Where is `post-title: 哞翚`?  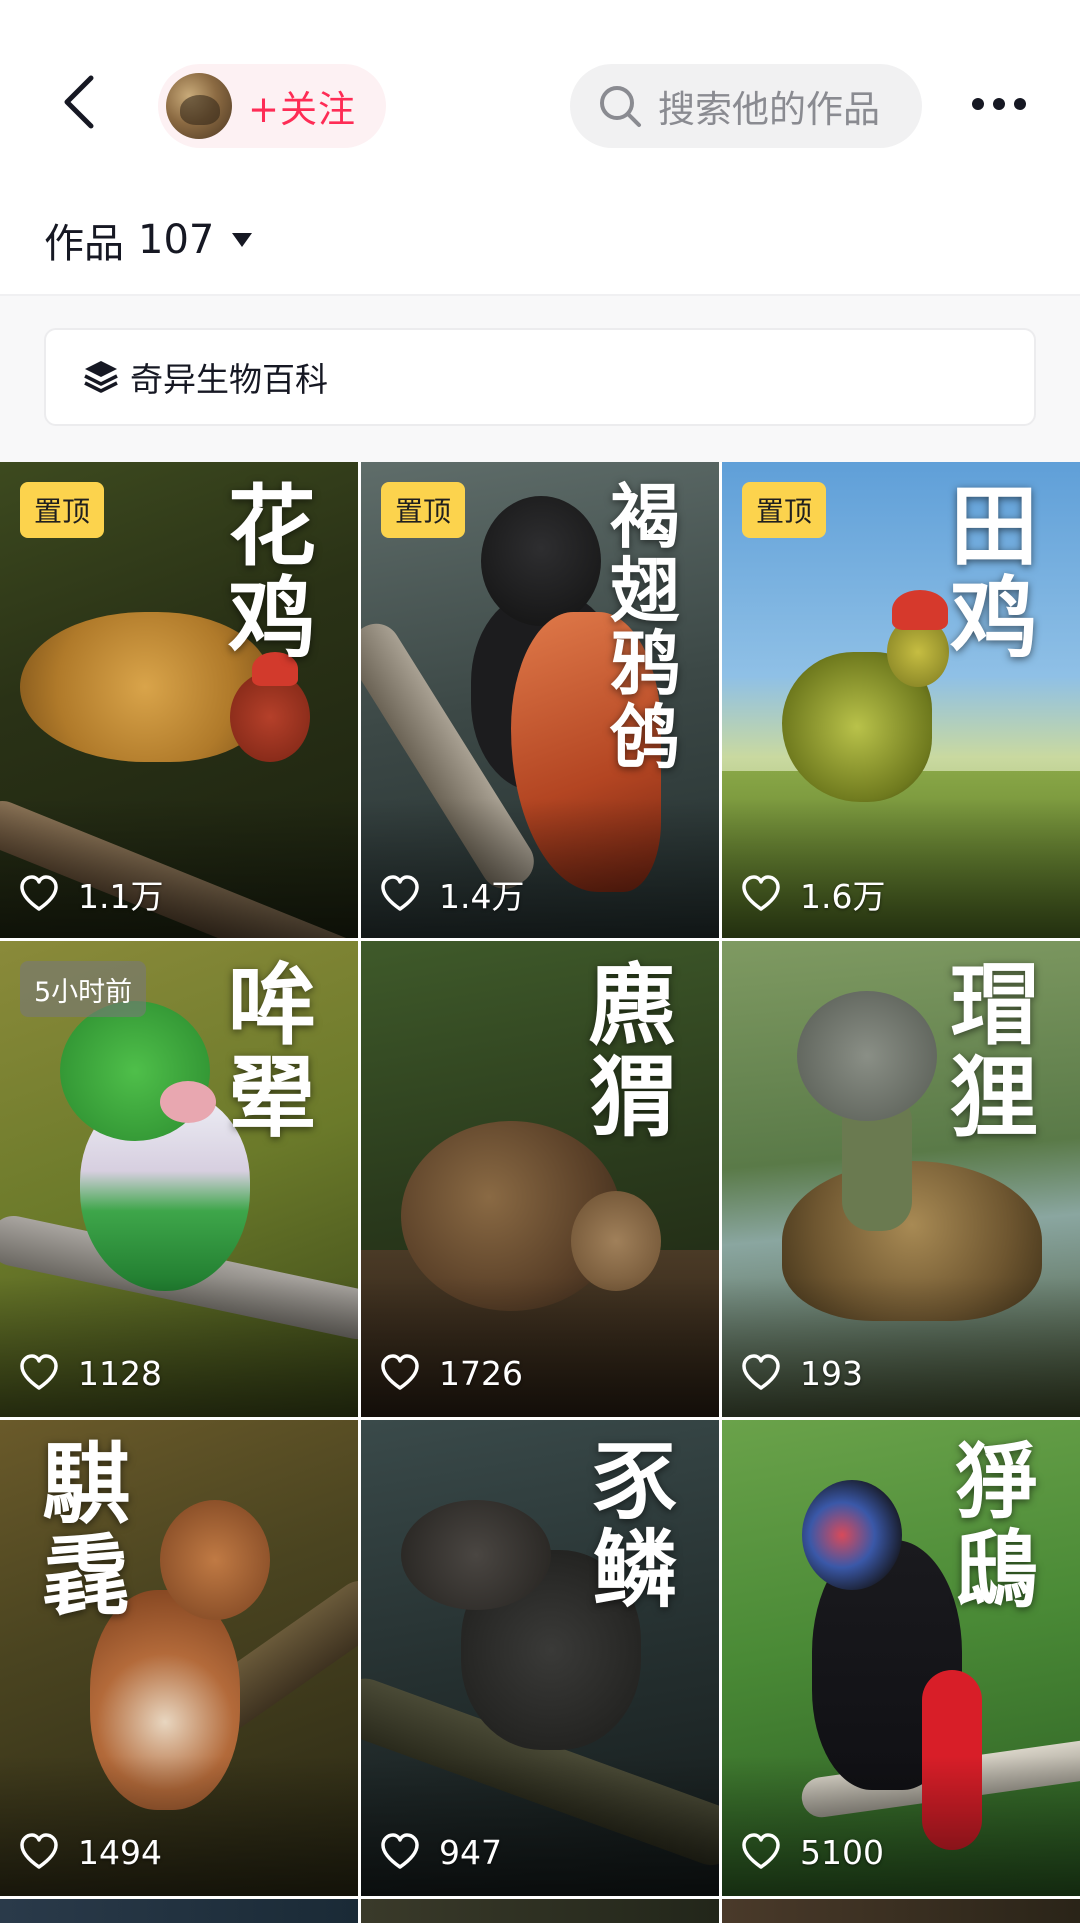
post-title: 哞翚 is located at coordinates (271, 1051).